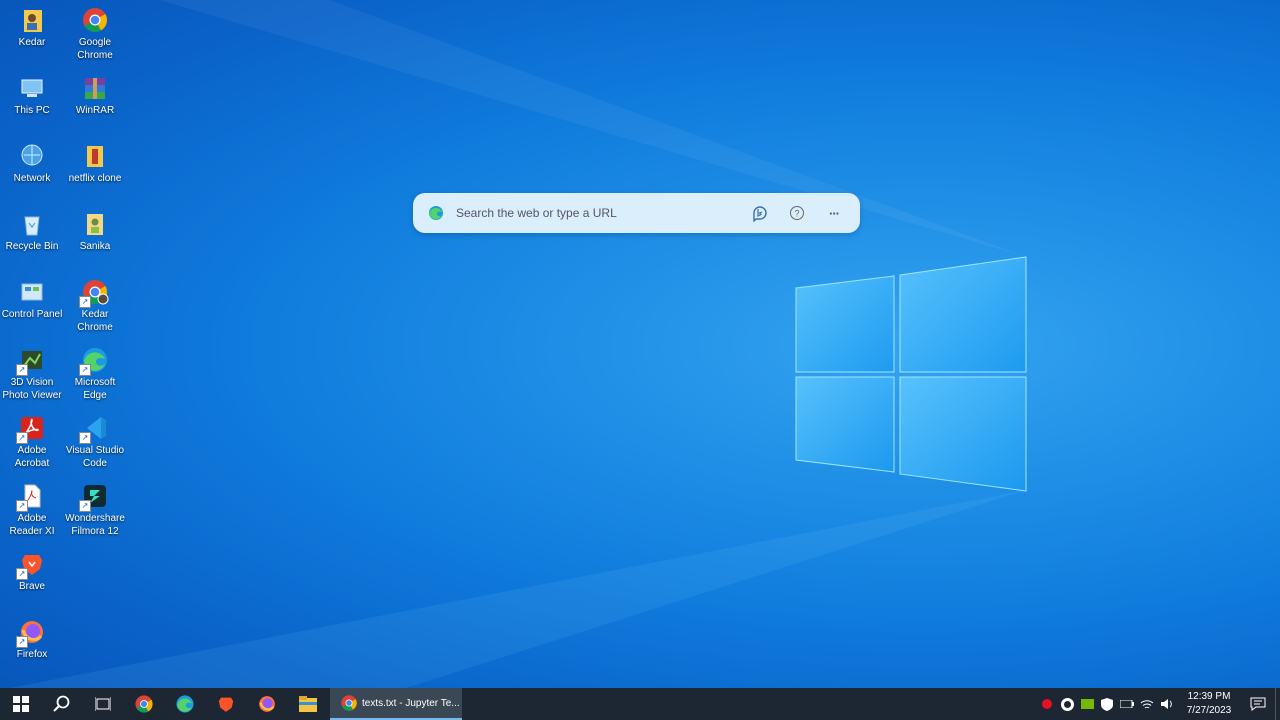 Image resolution: width=1280 pixels, height=720 pixels. Describe the element at coordinates (94, 497) in the screenshot. I see `filmora-icon: ↗` at that location.